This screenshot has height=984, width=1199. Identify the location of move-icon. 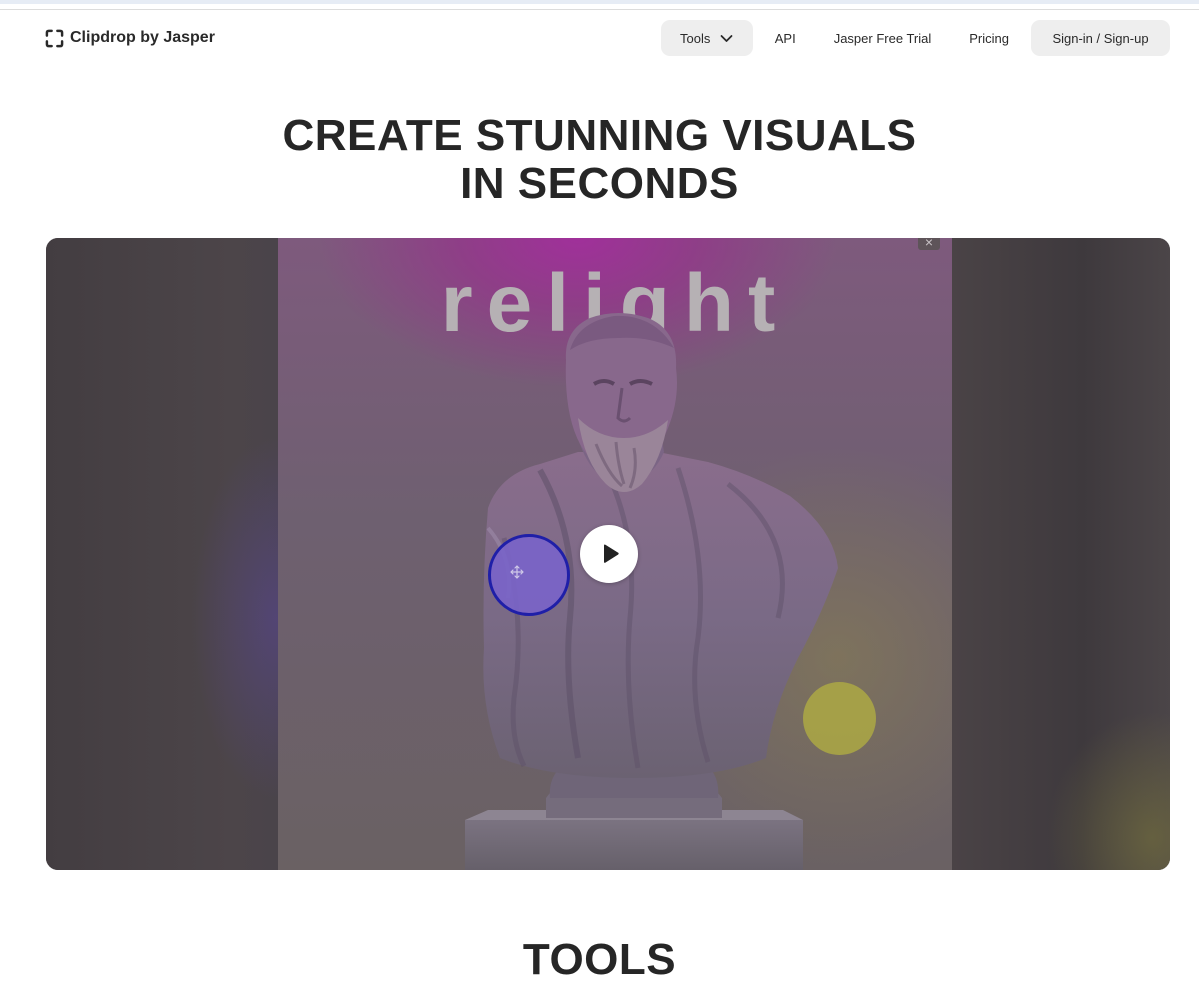
(517, 572).